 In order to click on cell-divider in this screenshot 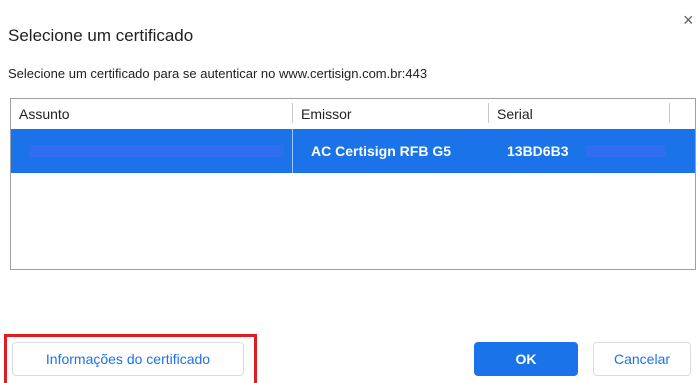, I will do `click(292, 151)`.